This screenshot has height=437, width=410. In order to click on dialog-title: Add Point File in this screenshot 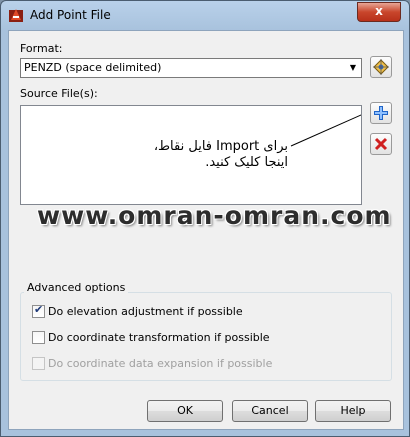, I will do `click(70, 15)`.